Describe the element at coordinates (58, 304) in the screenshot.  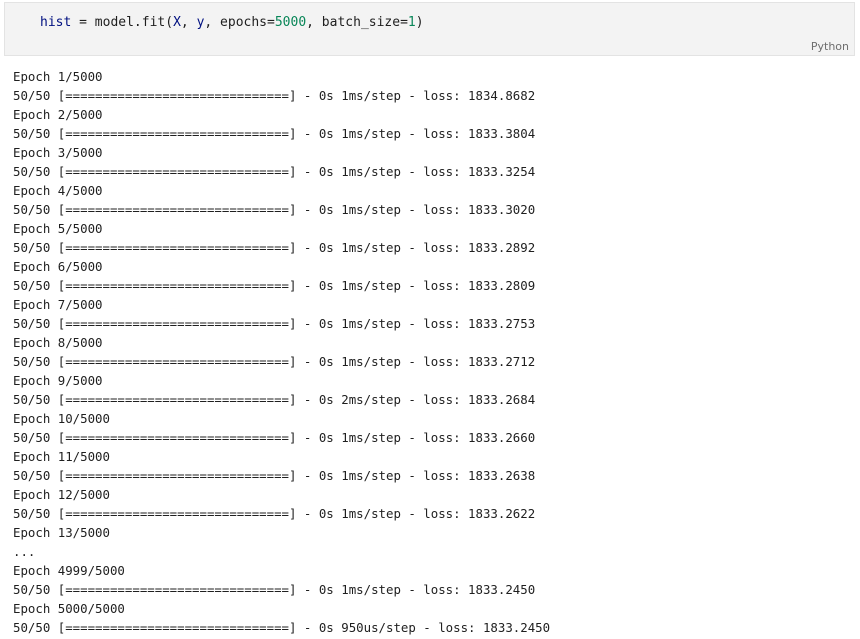
I see `output-line: Epoch 7/5000` at that location.